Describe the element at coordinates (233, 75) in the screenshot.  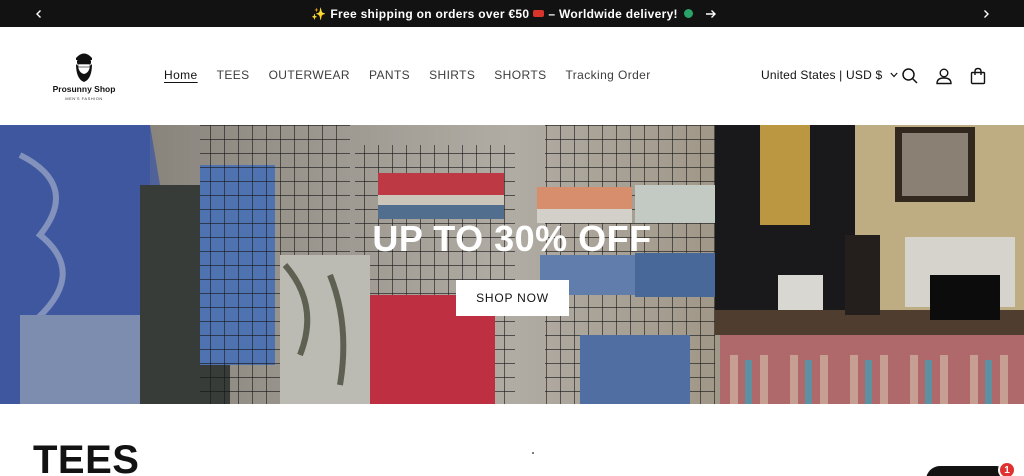
I see `nav-item-tees: TEES` at that location.